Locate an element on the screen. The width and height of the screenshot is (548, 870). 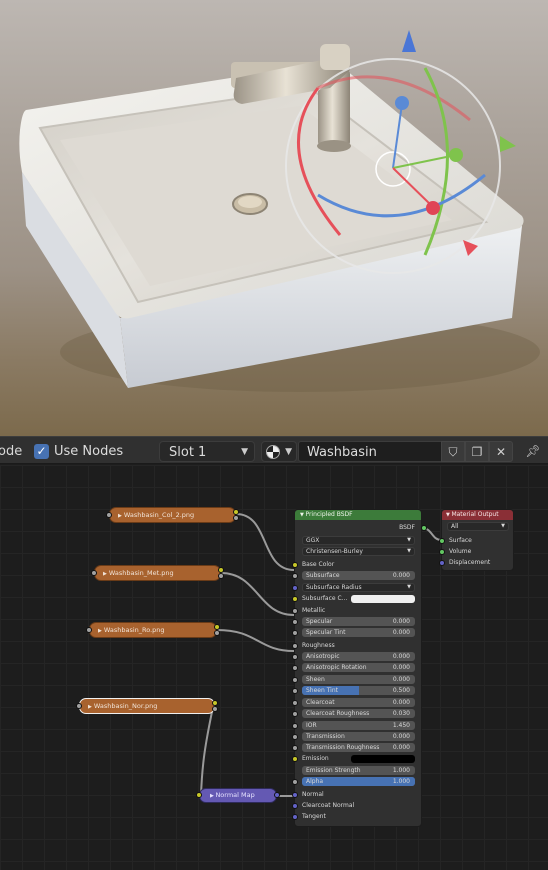
transmission-roughness-field: Transmission Roughness 0.000 is located at coordinates (357, 748).